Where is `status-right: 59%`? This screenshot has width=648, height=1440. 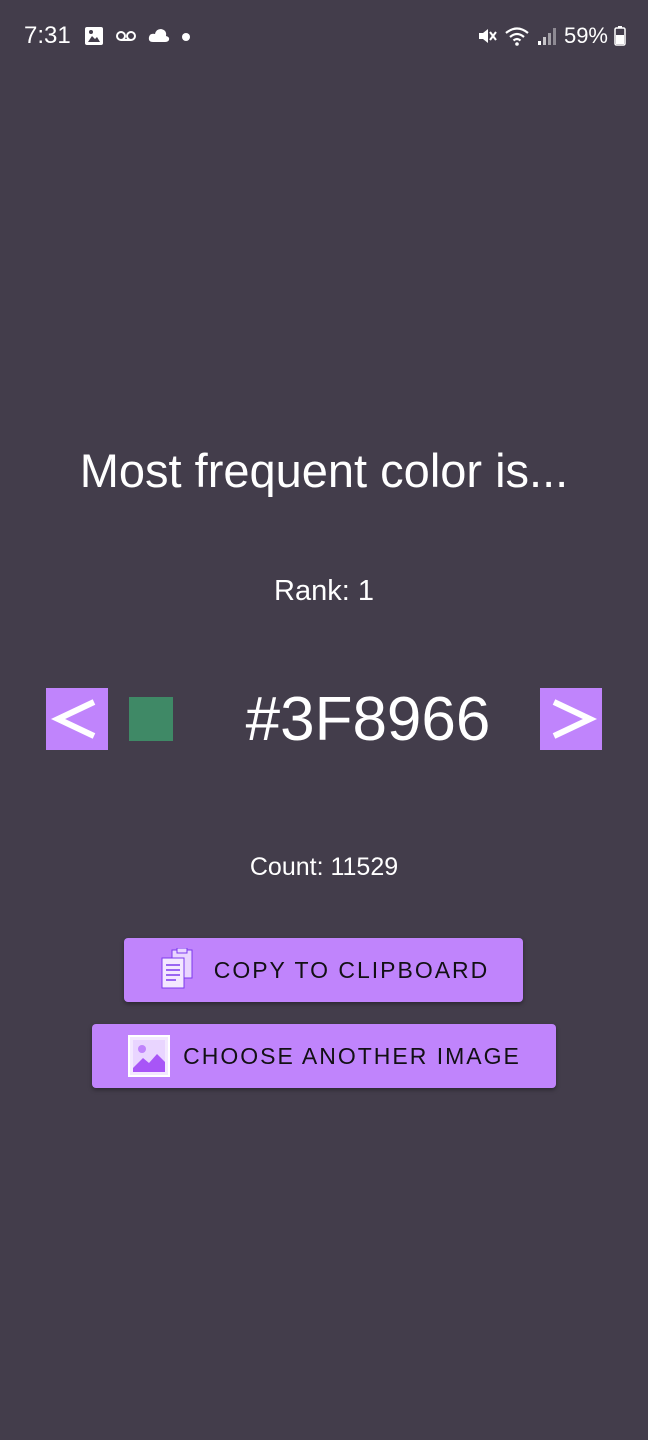
status-right: 59% is located at coordinates (551, 36).